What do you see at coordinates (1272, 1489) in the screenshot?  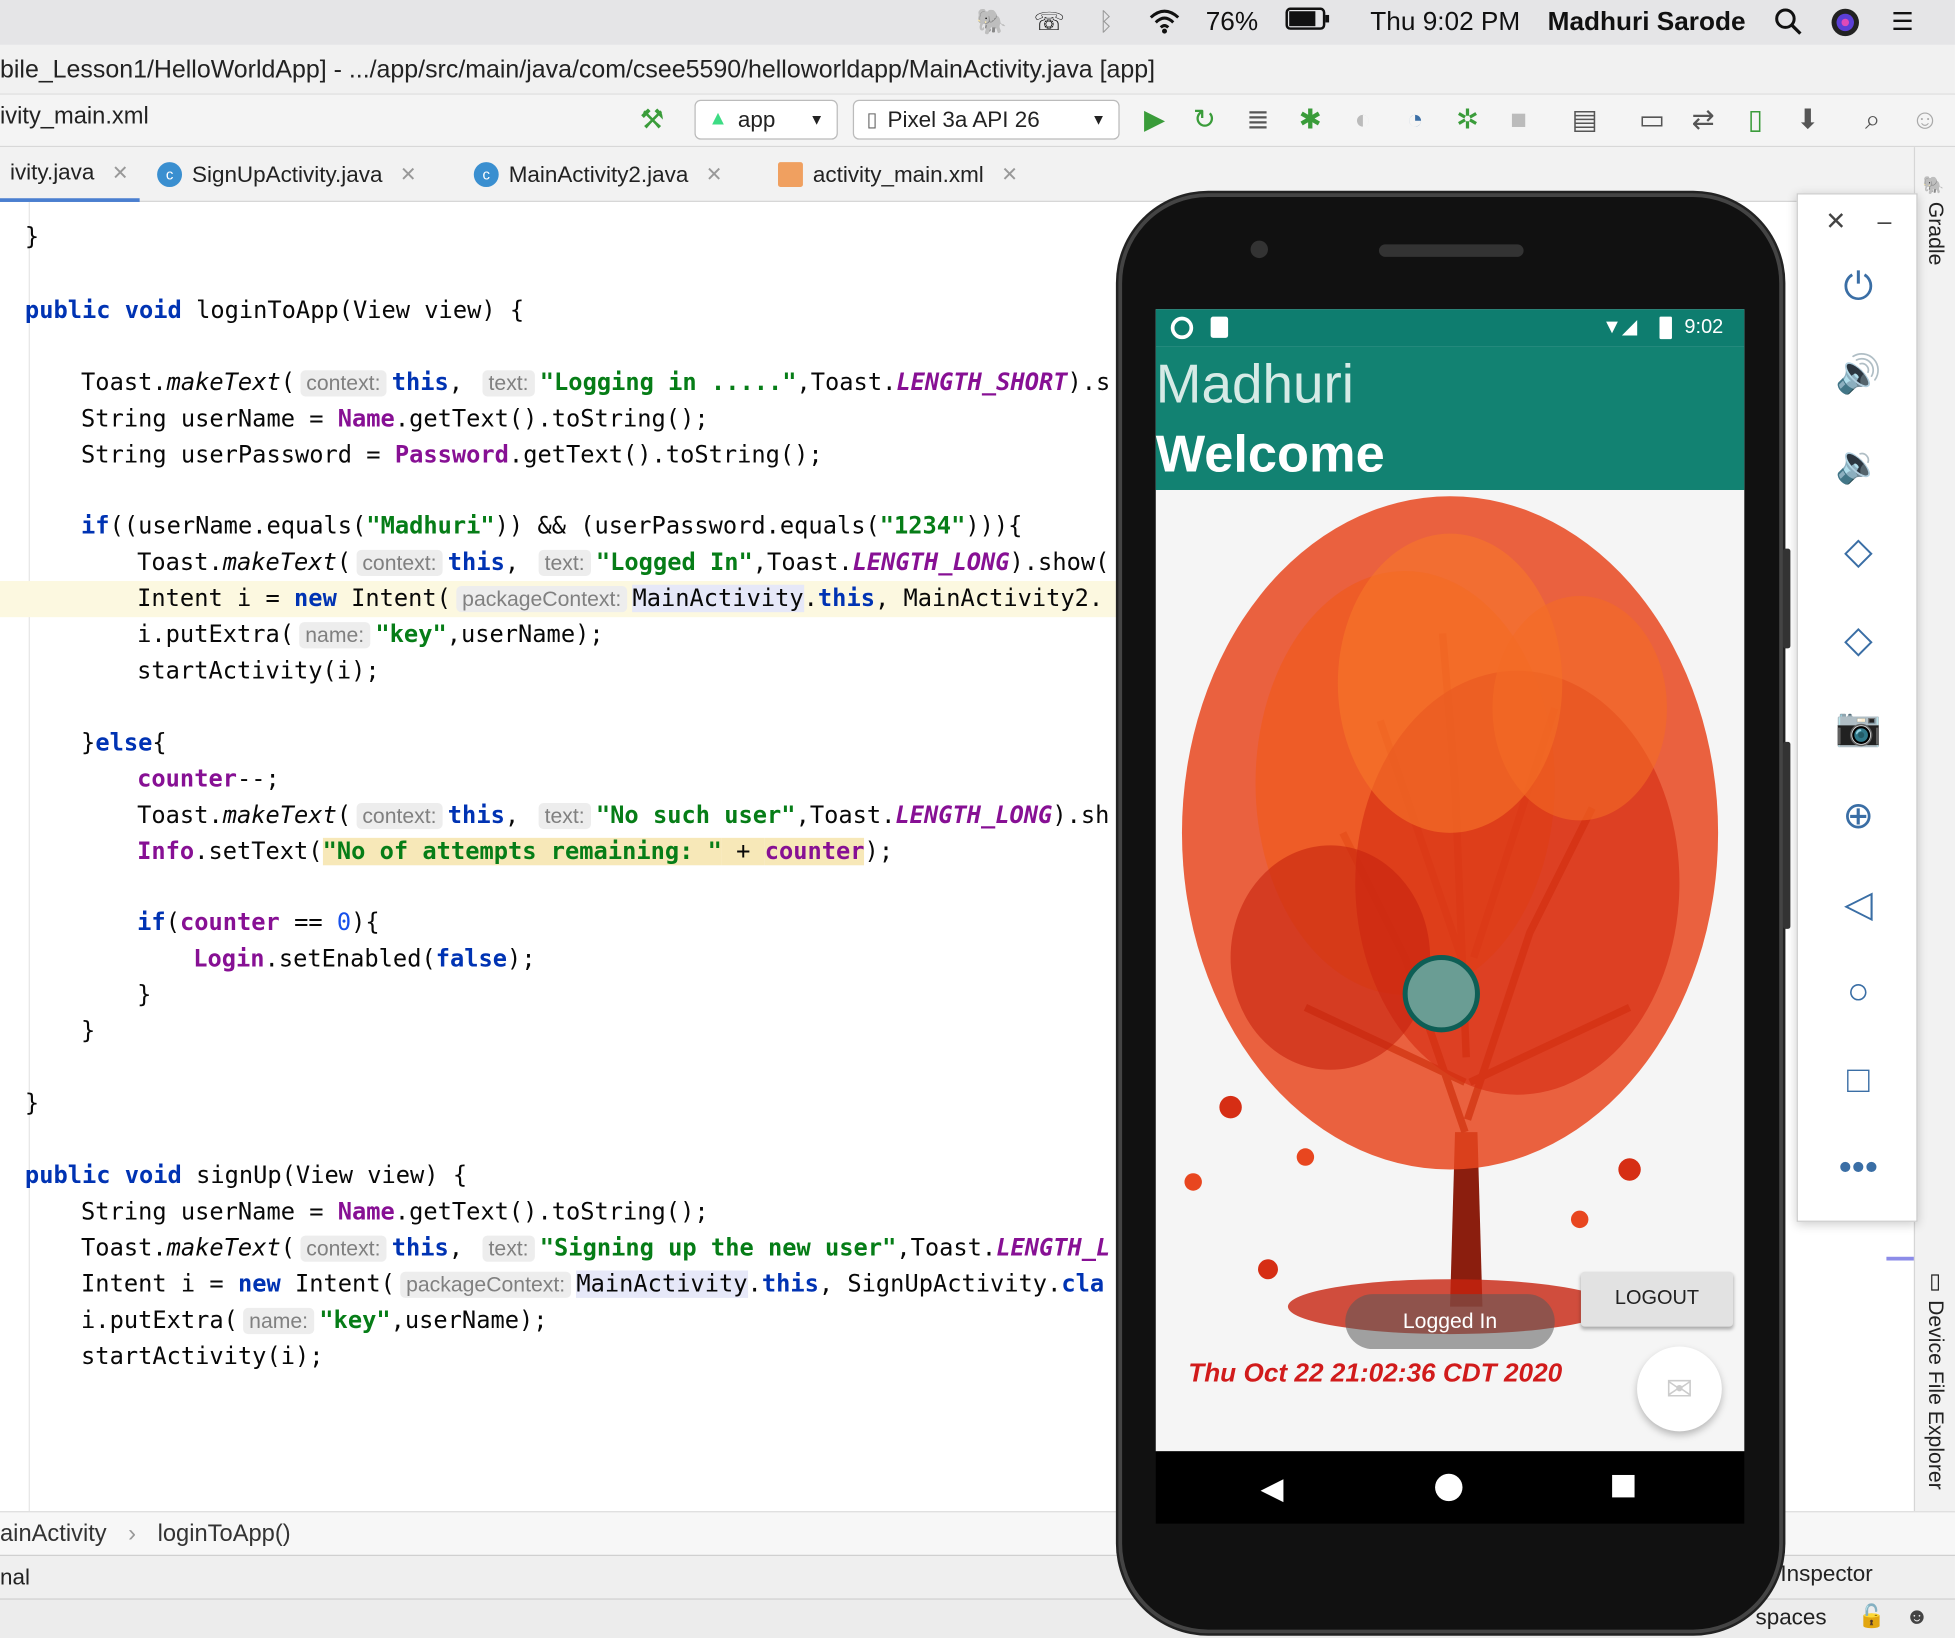 I see `back-icon: ◀` at bounding box center [1272, 1489].